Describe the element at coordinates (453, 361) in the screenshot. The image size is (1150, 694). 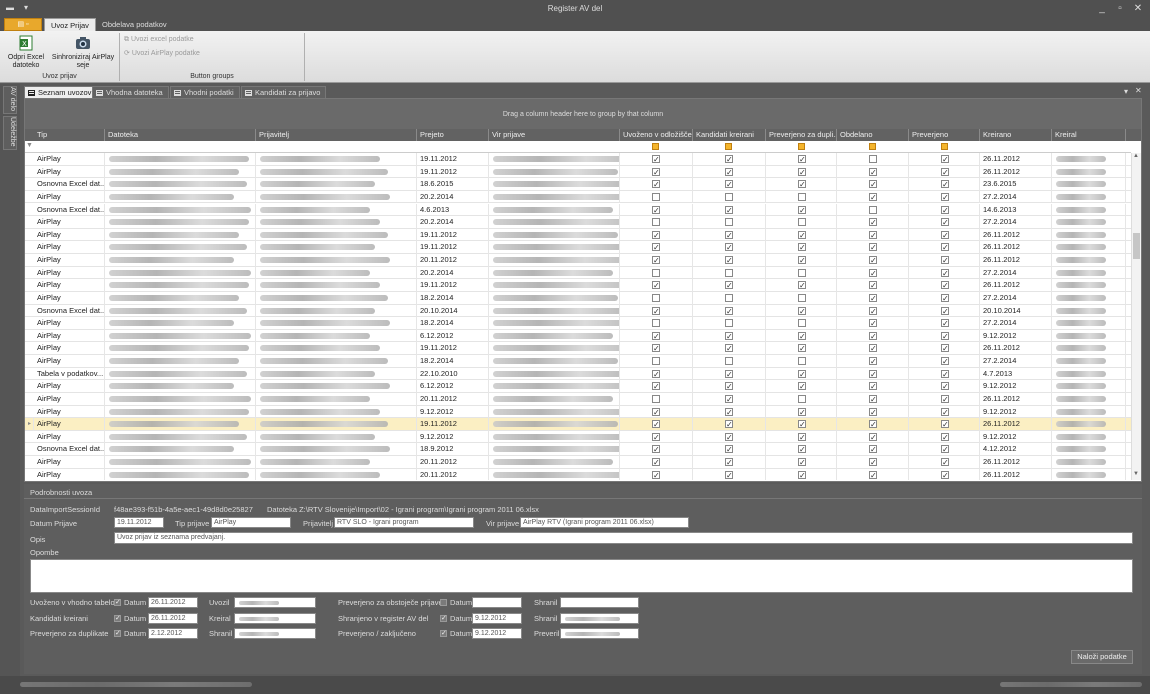
I see `cell-prejeto: 18.2.2014` at that location.